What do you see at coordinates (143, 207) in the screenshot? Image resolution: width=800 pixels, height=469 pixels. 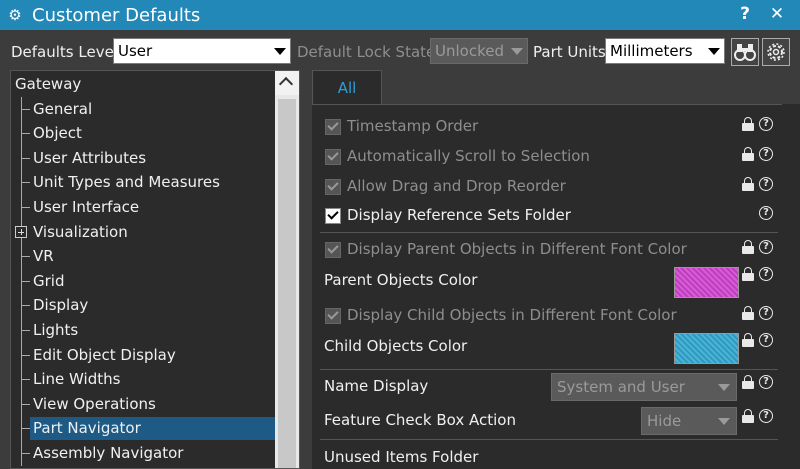 I see `tree-item-user-interface: User Interface` at bounding box center [143, 207].